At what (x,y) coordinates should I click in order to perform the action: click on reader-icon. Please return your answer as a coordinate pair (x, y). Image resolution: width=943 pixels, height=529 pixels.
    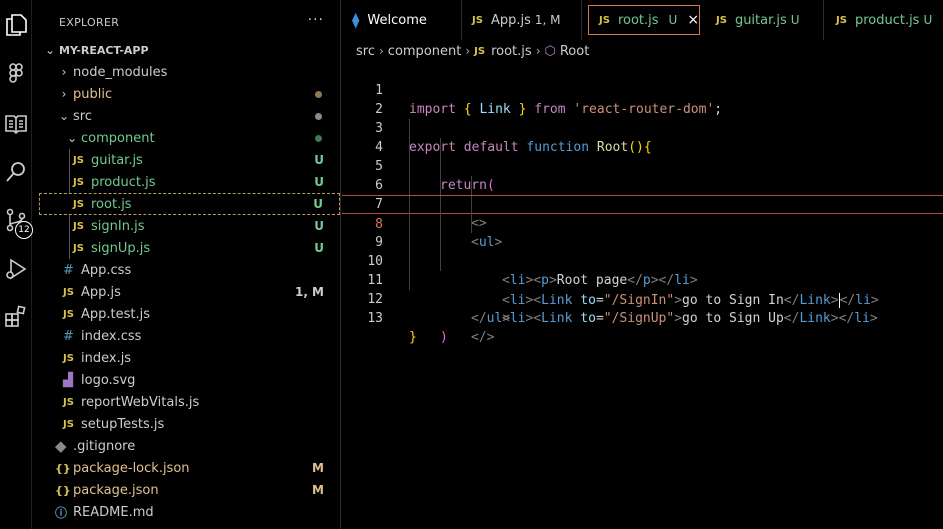
    Looking at the image, I should click on (16, 124).